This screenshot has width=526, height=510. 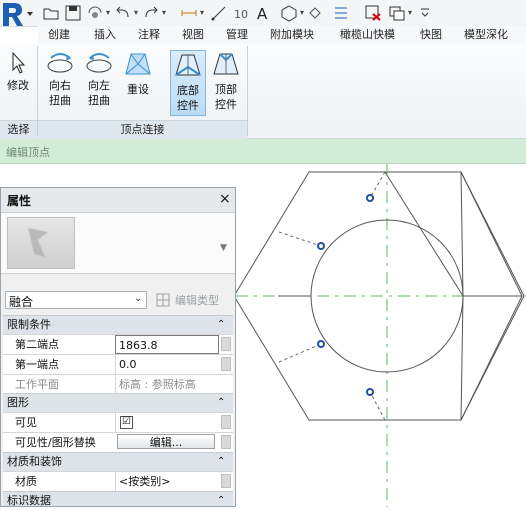 What do you see at coordinates (123, 13) in the screenshot?
I see `undo-icon` at bounding box center [123, 13].